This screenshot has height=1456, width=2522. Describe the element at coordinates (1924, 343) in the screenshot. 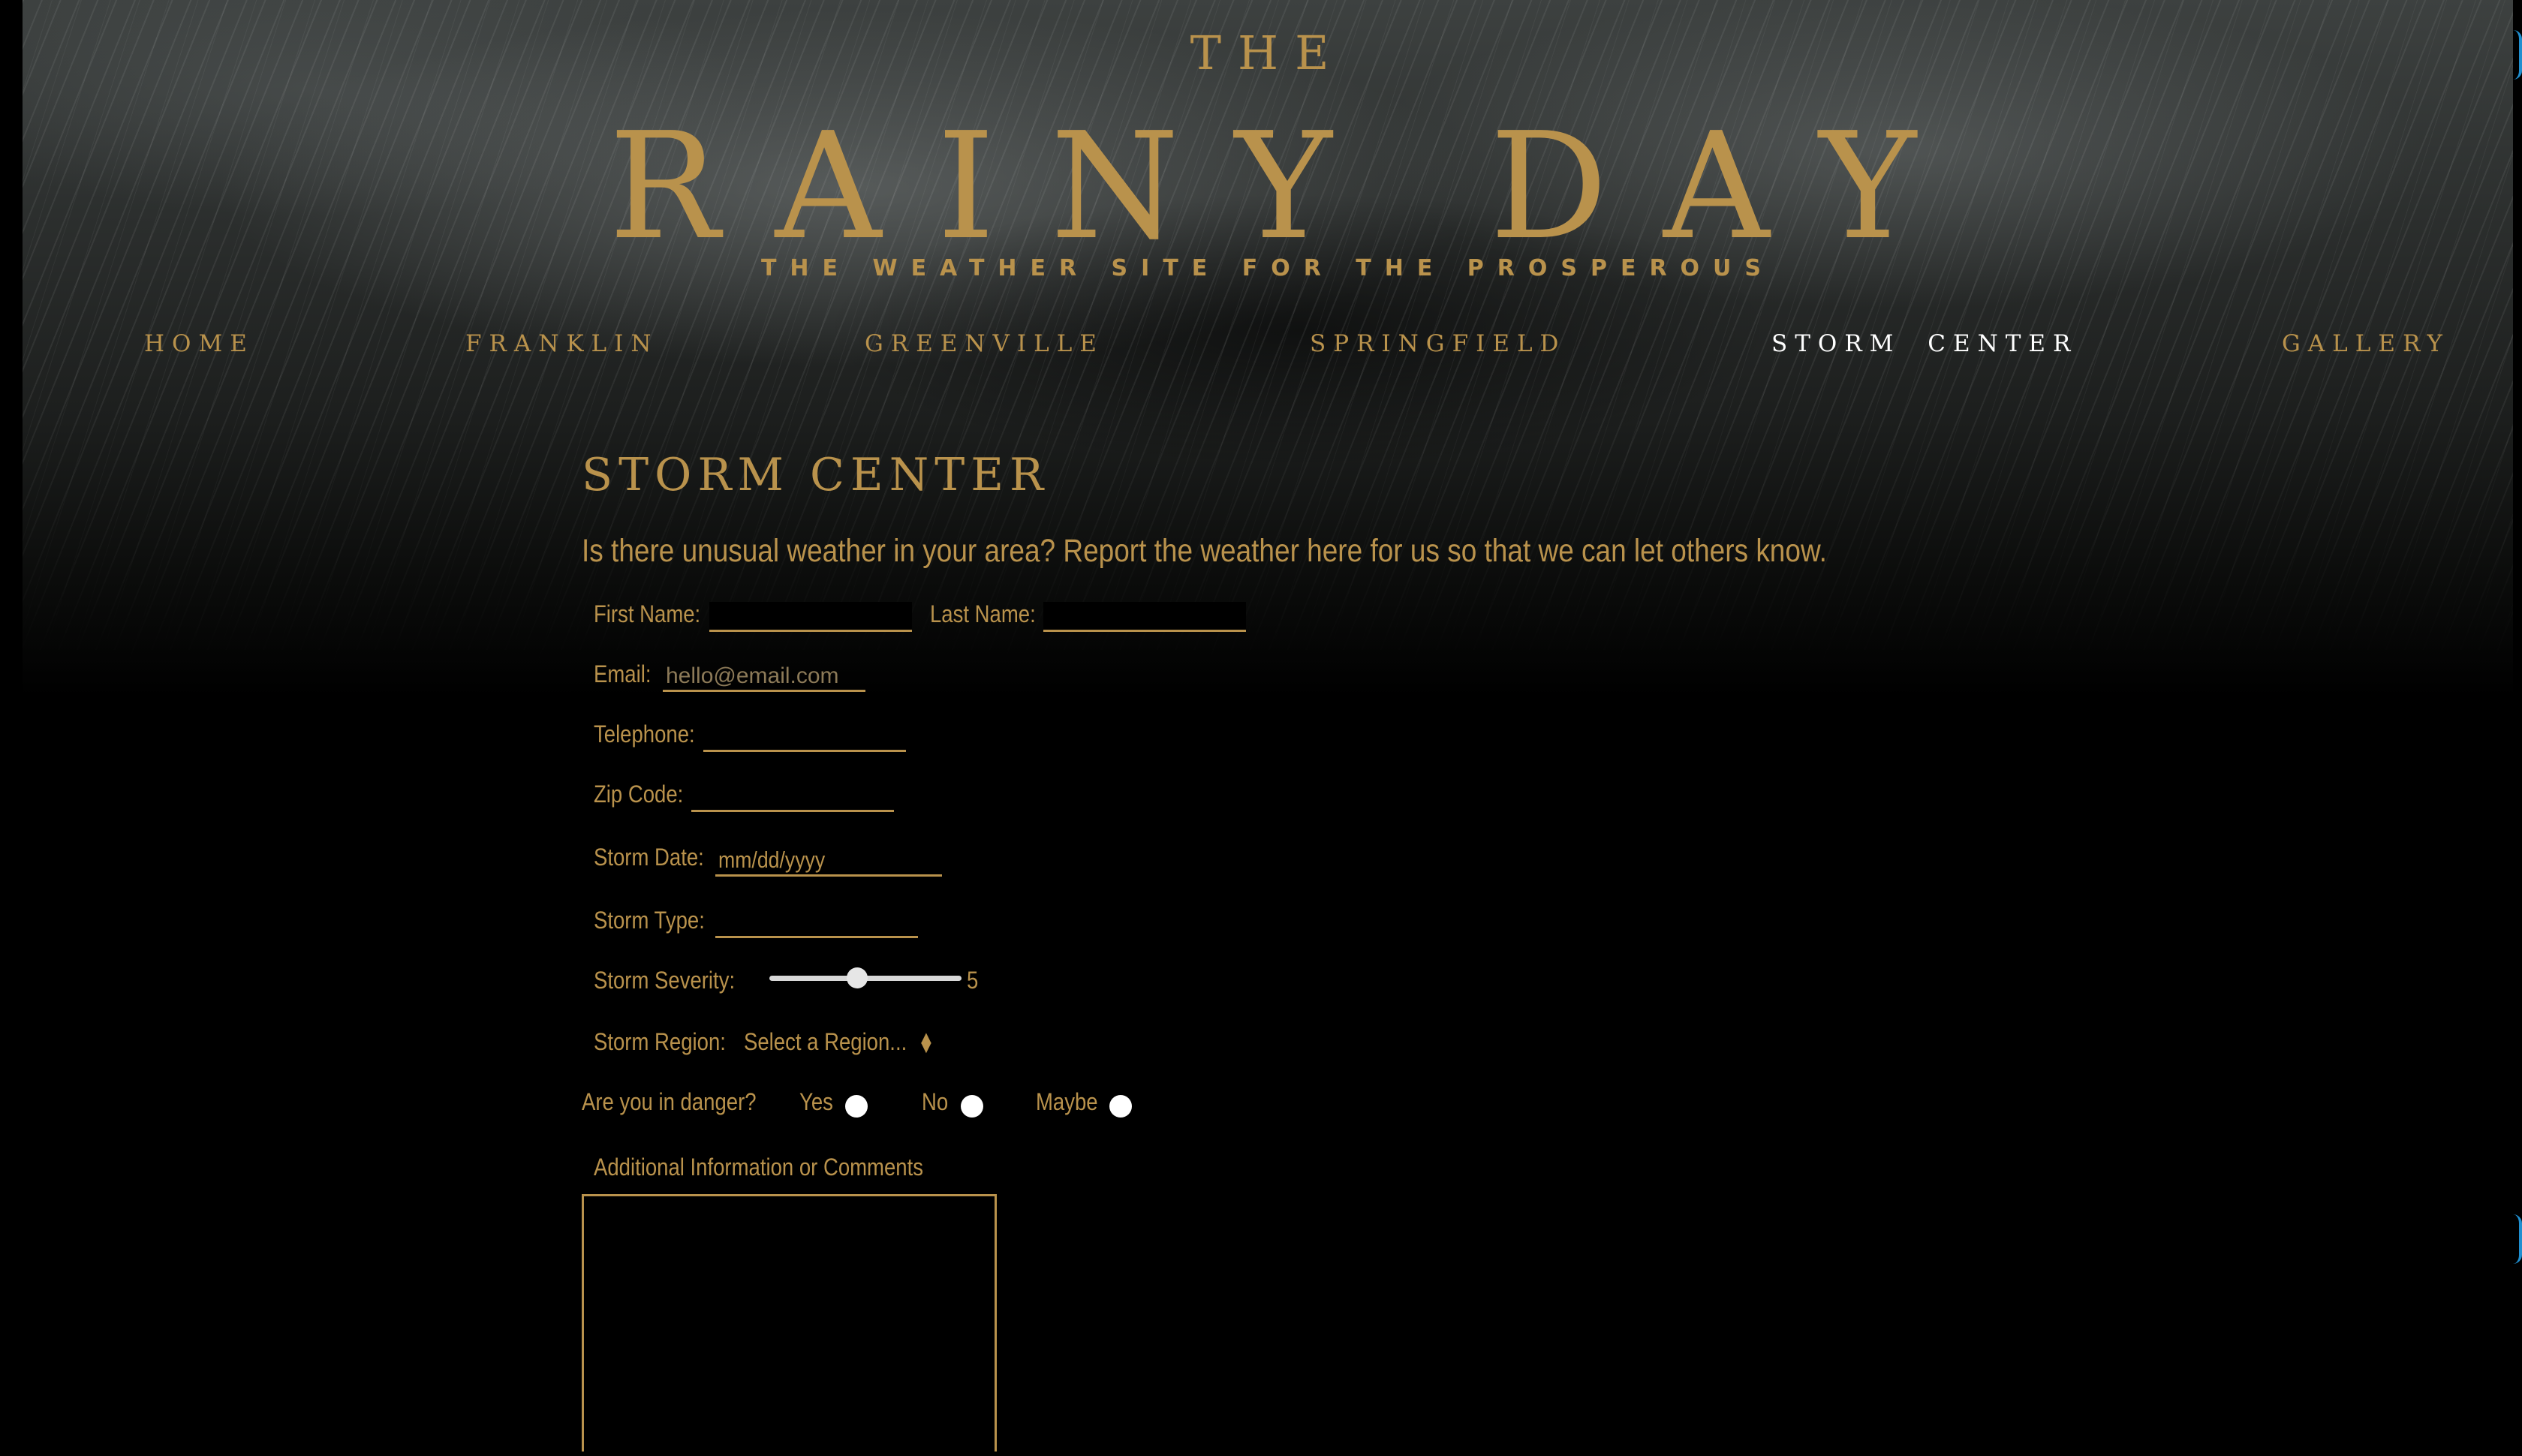

I see `nav-storm-center: STORM CENTER` at that location.